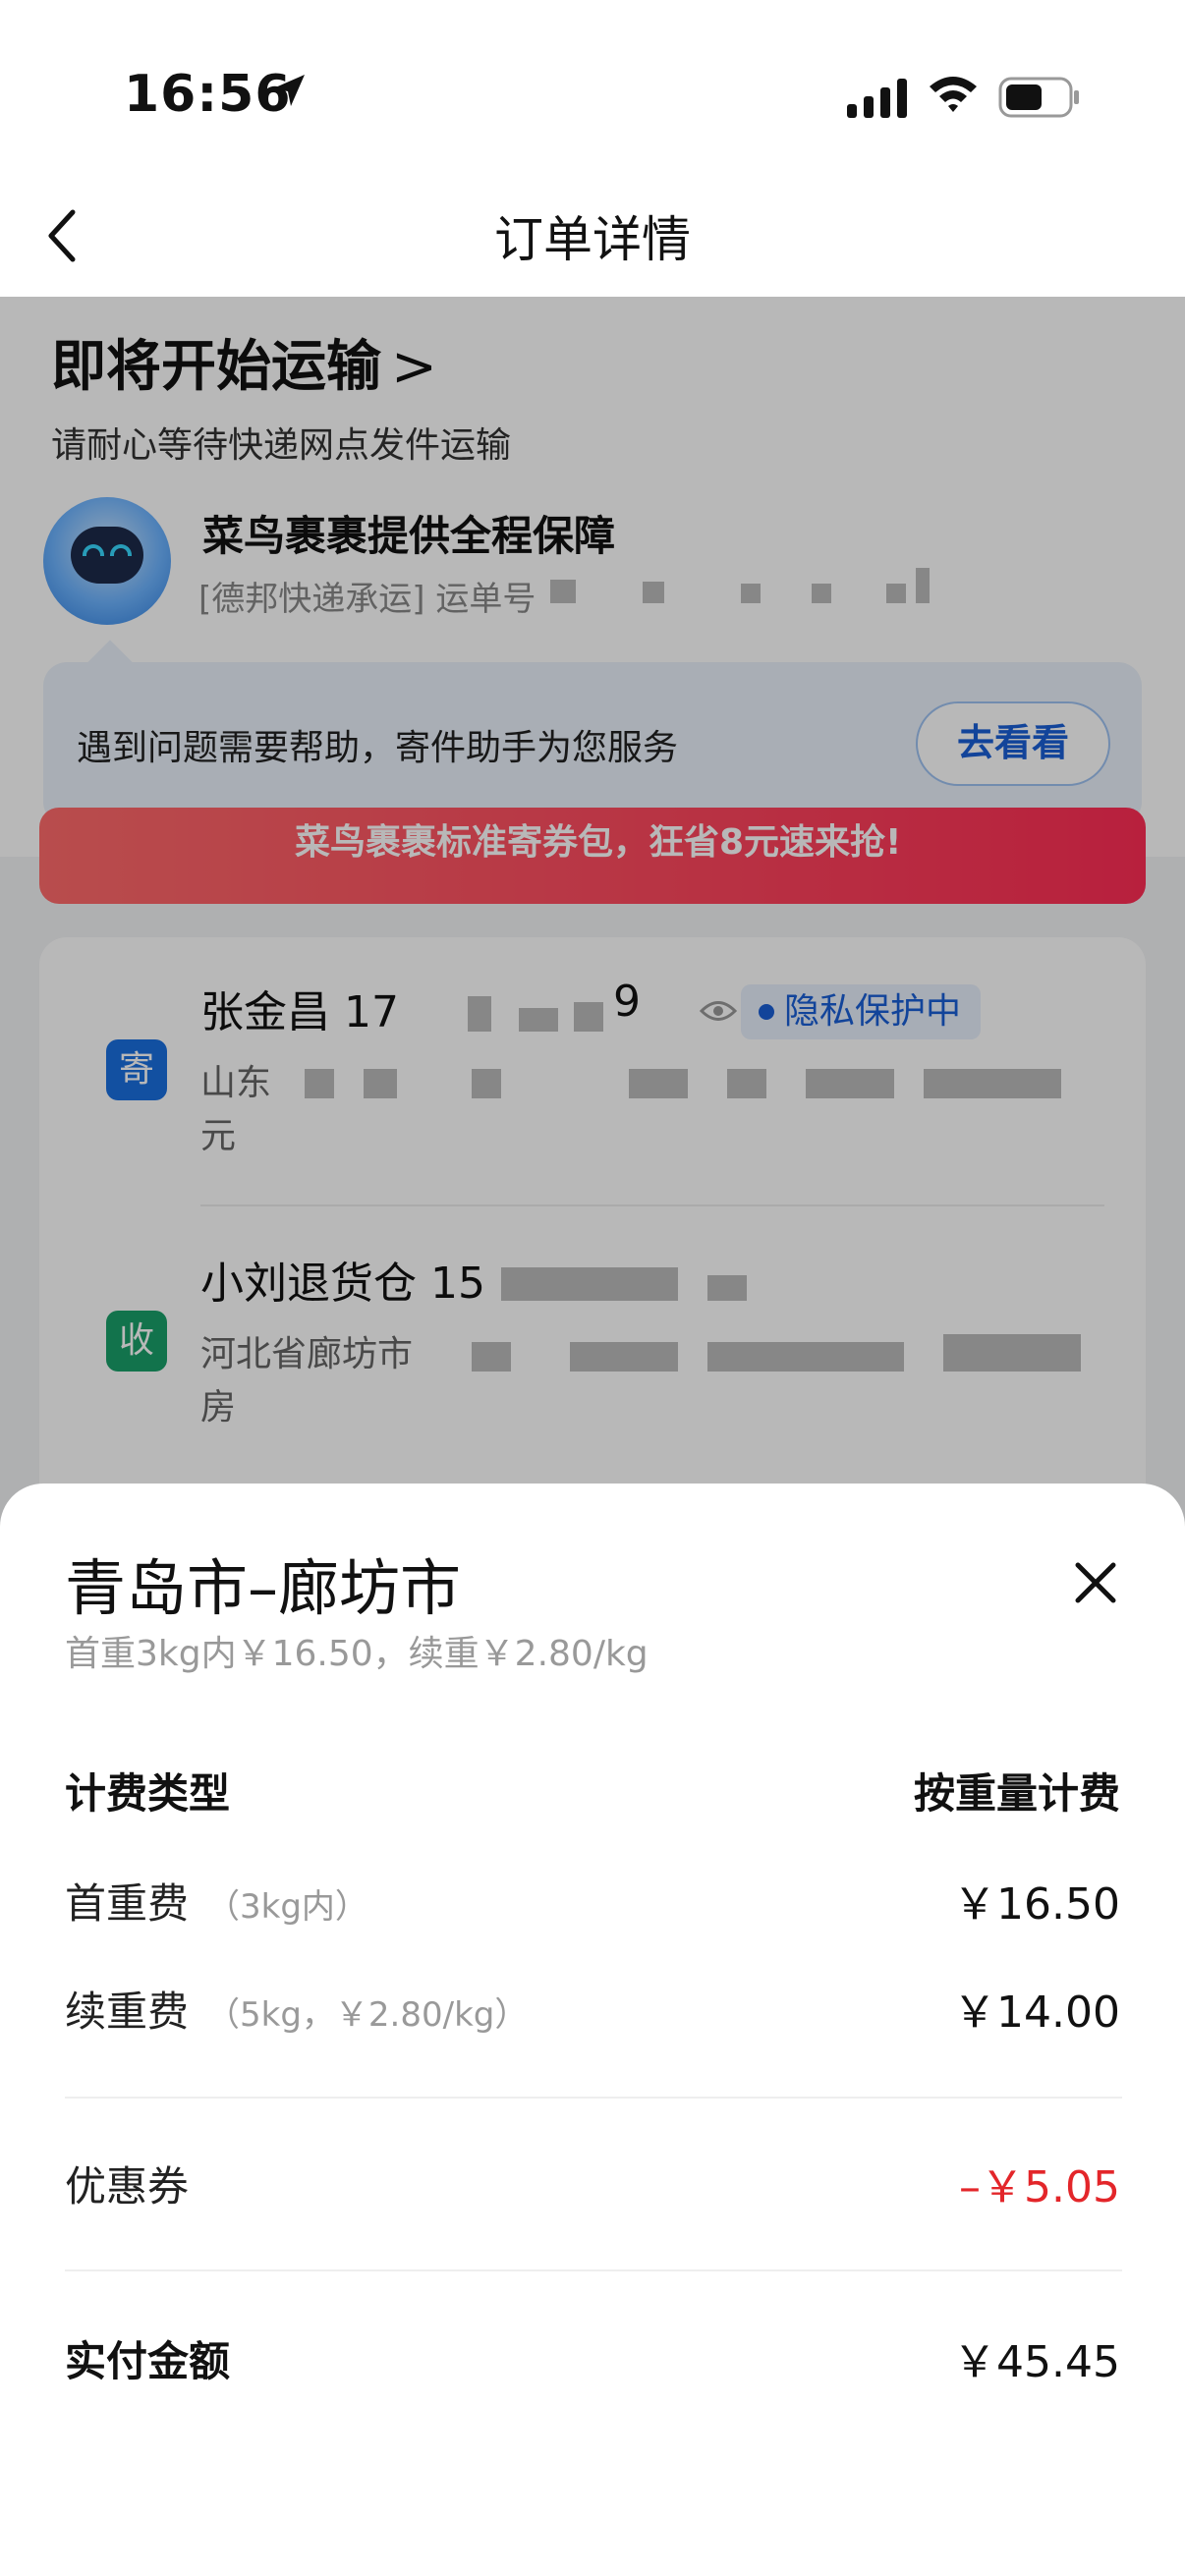 This screenshot has height=2576, width=1185. Describe the element at coordinates (954, 94) in the screenshot. I see `wifi-icon` at that location.